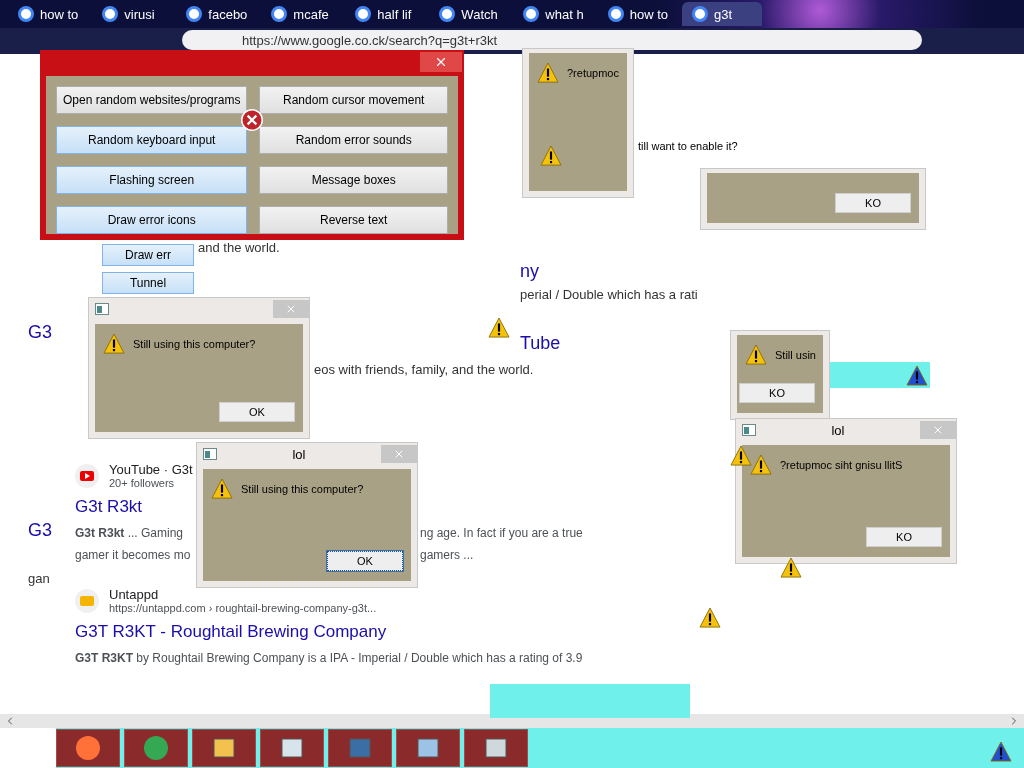  What do you see at coordinates (553, 14) in the screenshot?
I see `browser-tab: what h` at bounding box center [553, 14].